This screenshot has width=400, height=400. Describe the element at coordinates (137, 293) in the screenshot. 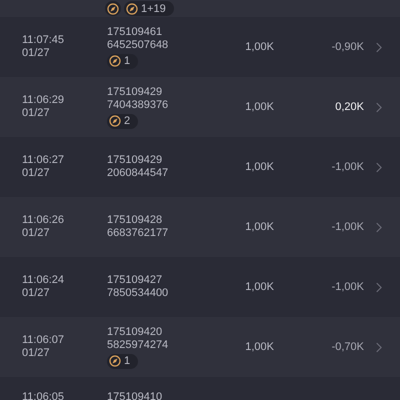

I see `id-text: 7850534400` at that location.